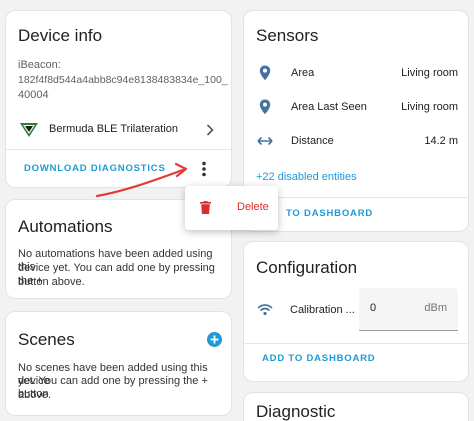  I want to click on sensor-row-area: Area Living room, so click(356, 73).